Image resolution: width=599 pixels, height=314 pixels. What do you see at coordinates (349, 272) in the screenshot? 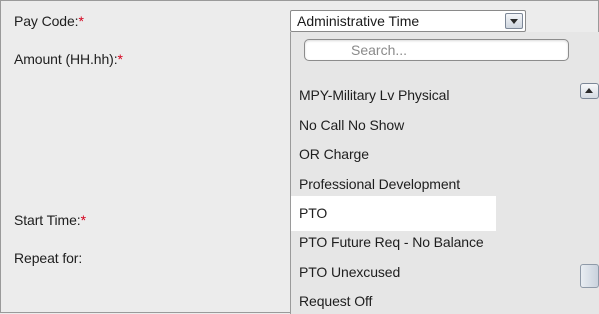
I see `dropdown-option: PTO Unexcused` at bounding box center [349, 272].